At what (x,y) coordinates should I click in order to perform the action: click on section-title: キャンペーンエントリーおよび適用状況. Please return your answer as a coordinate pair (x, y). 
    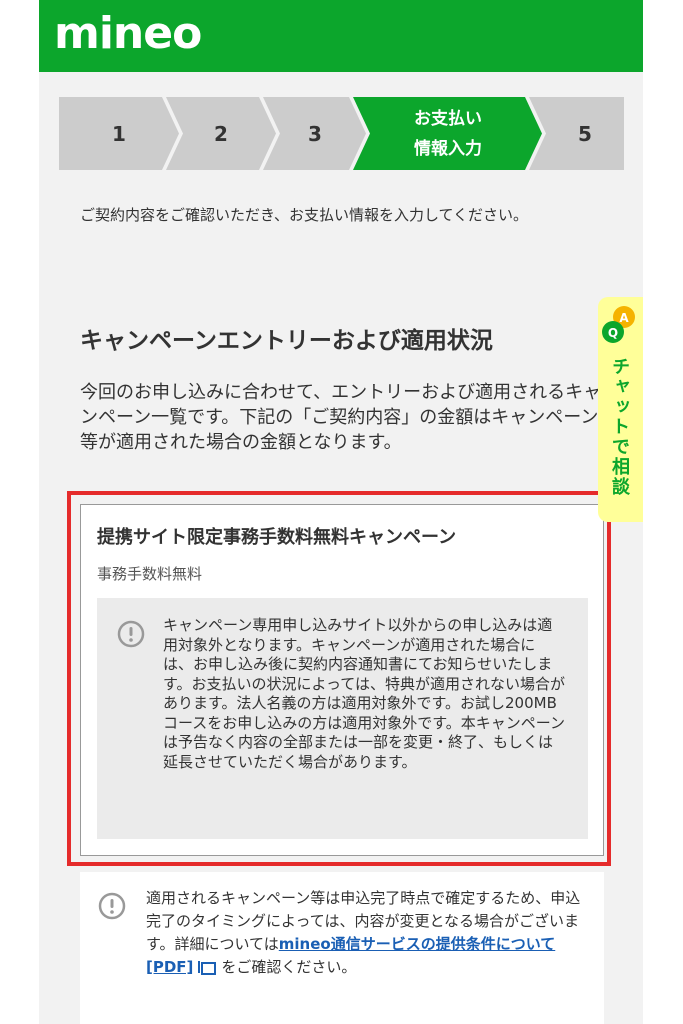
    Looking at the image, I should click on (286, 341).